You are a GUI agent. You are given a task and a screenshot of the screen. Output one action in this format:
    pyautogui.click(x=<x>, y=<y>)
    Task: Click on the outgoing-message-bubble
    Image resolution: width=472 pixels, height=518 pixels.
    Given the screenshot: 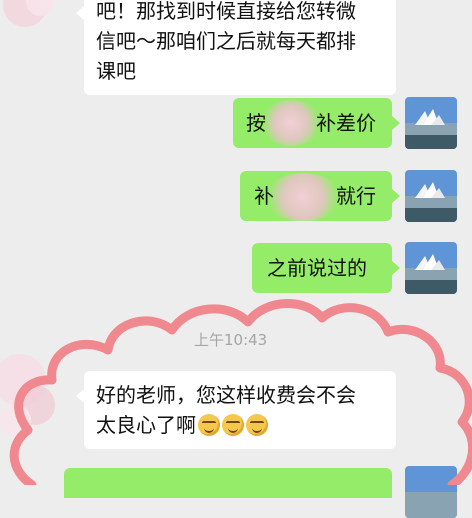 What is the action you would take?
    pyautogui.click(x=228, y=483)
    